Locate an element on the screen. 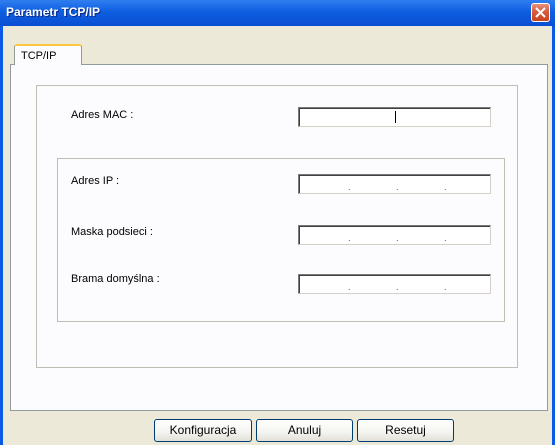 Image resolution: width=555 pixels, height=445 pixels. mac-address-field is located at coordinates (394, 117).